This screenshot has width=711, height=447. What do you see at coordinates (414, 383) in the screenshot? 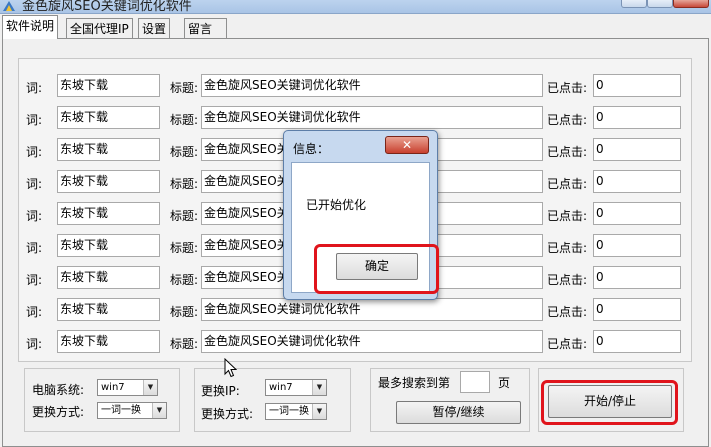
I see `max-search-label: 最多搜索到第` at bounding box center [414, 383].